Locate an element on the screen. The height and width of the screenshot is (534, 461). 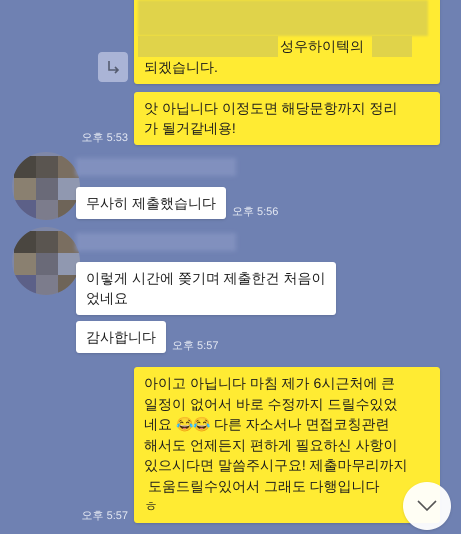
message-text: ㅎ is located at coordinates (151, 506).